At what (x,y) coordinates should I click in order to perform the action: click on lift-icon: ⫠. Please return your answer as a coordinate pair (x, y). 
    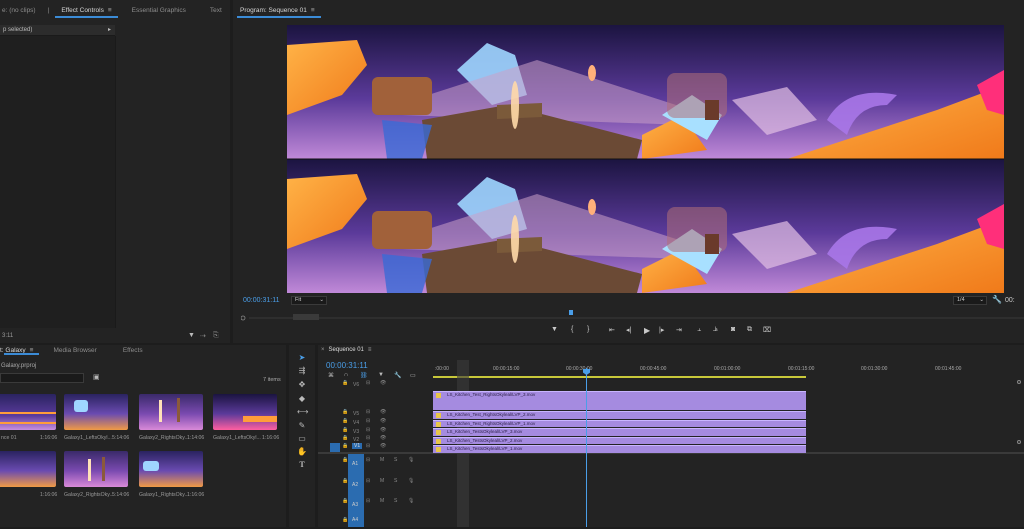
    Looking at the image, I should click on (699, 330).